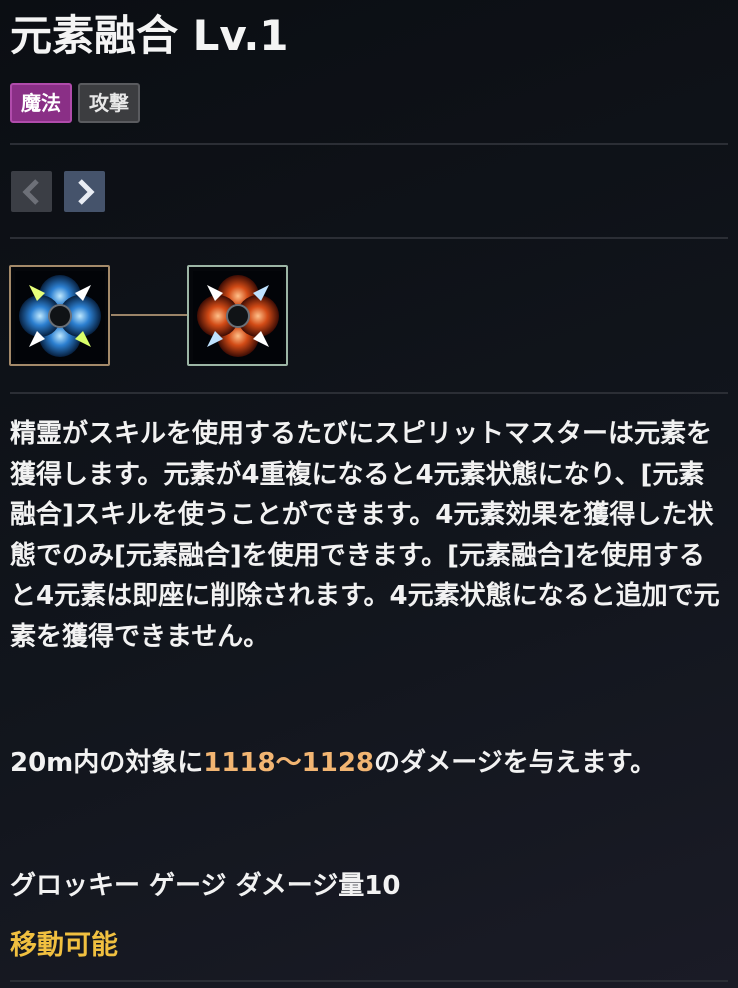 This screenshot has width=738, height=988. I want to click on skill-tags: 魔法 攻撃, so click(75, 103).